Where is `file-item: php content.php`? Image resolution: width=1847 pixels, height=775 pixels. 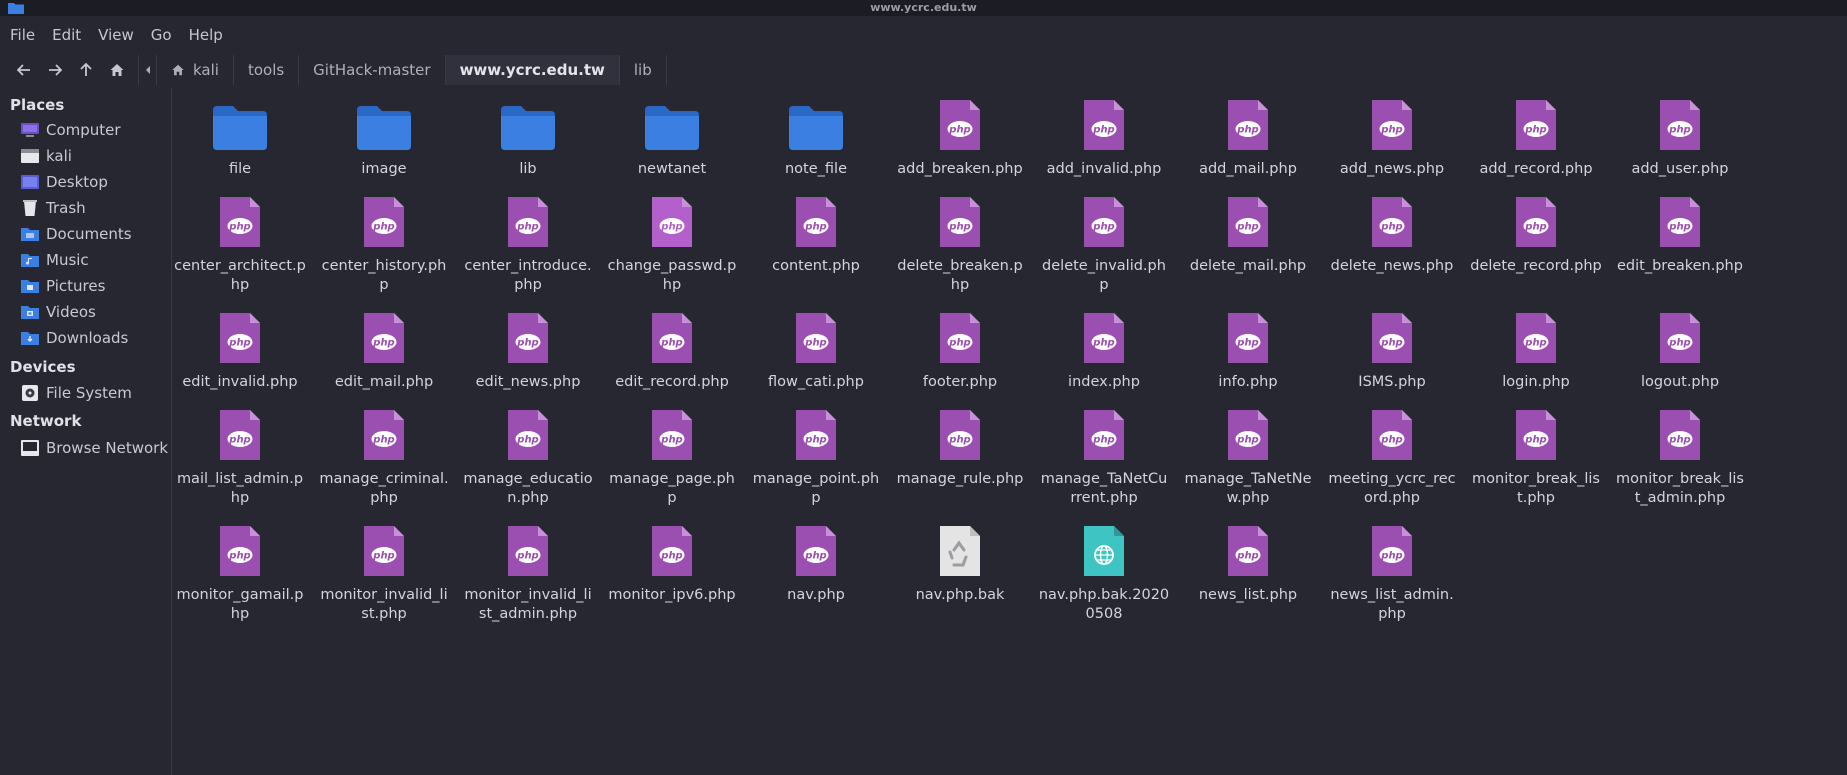
file-item: php content.php is located at coordinates (816, 230).